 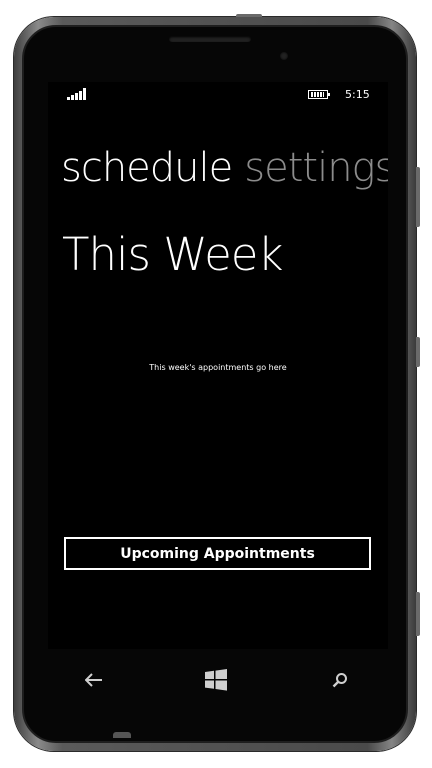 What do you see at coordinates (316, 168) in the screenshot?
I see `pivot-tab-settings: settings` at bounding box center [316, 168].